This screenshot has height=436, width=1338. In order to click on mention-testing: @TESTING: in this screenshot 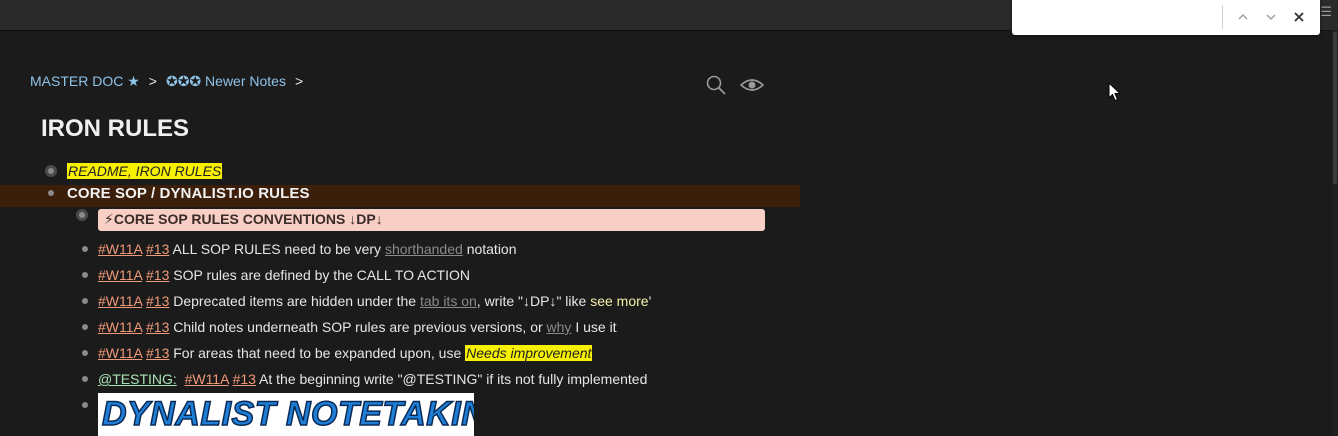, I will do `click(137, 379)`.